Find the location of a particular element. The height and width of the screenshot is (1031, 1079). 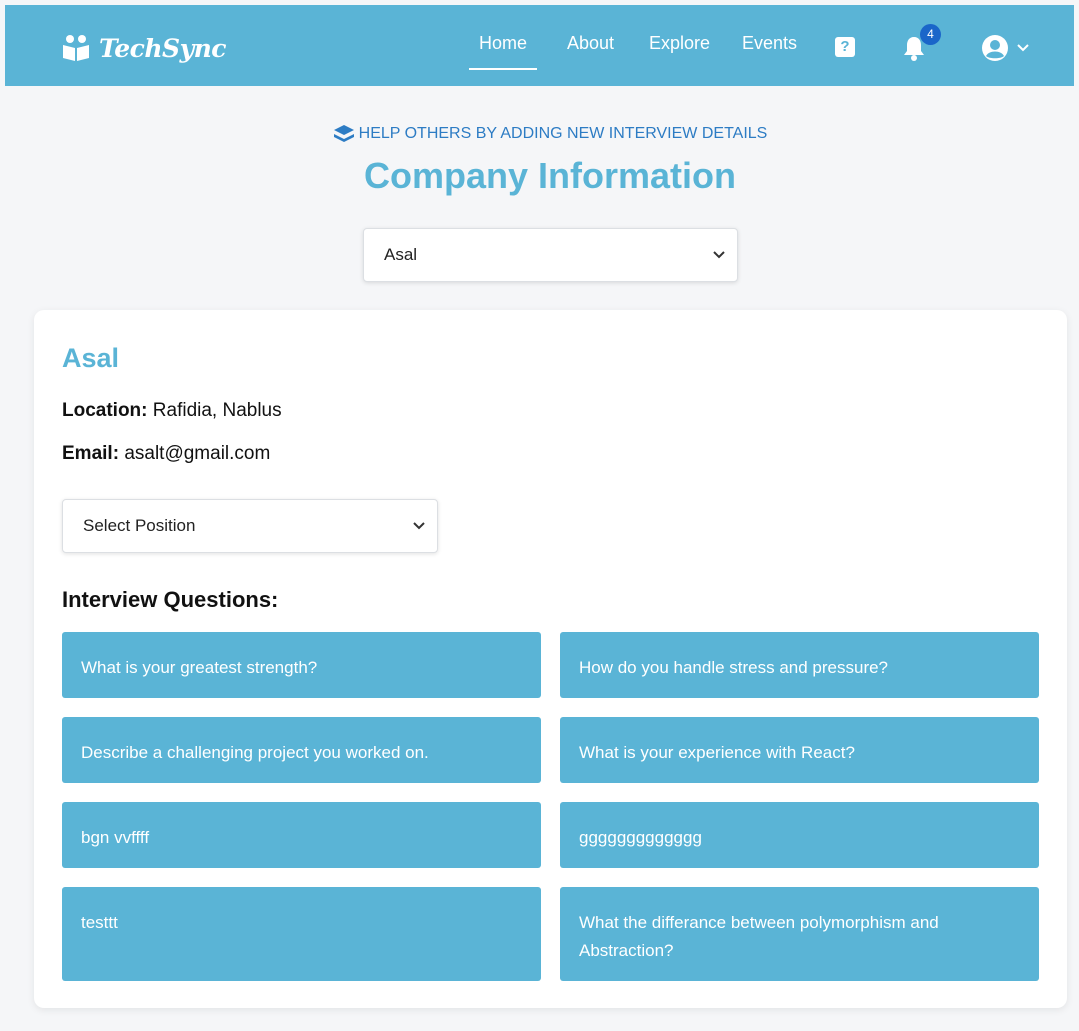

brand-name: TechSync is located at coordinates (163, 48).